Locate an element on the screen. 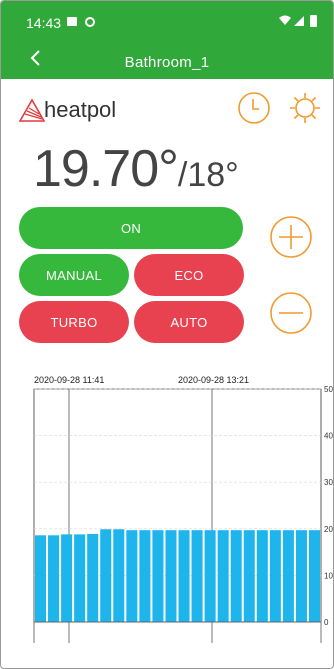 The height and width of the screenshot is (669, 334). notification-icon is located at coordinates (72, 21).